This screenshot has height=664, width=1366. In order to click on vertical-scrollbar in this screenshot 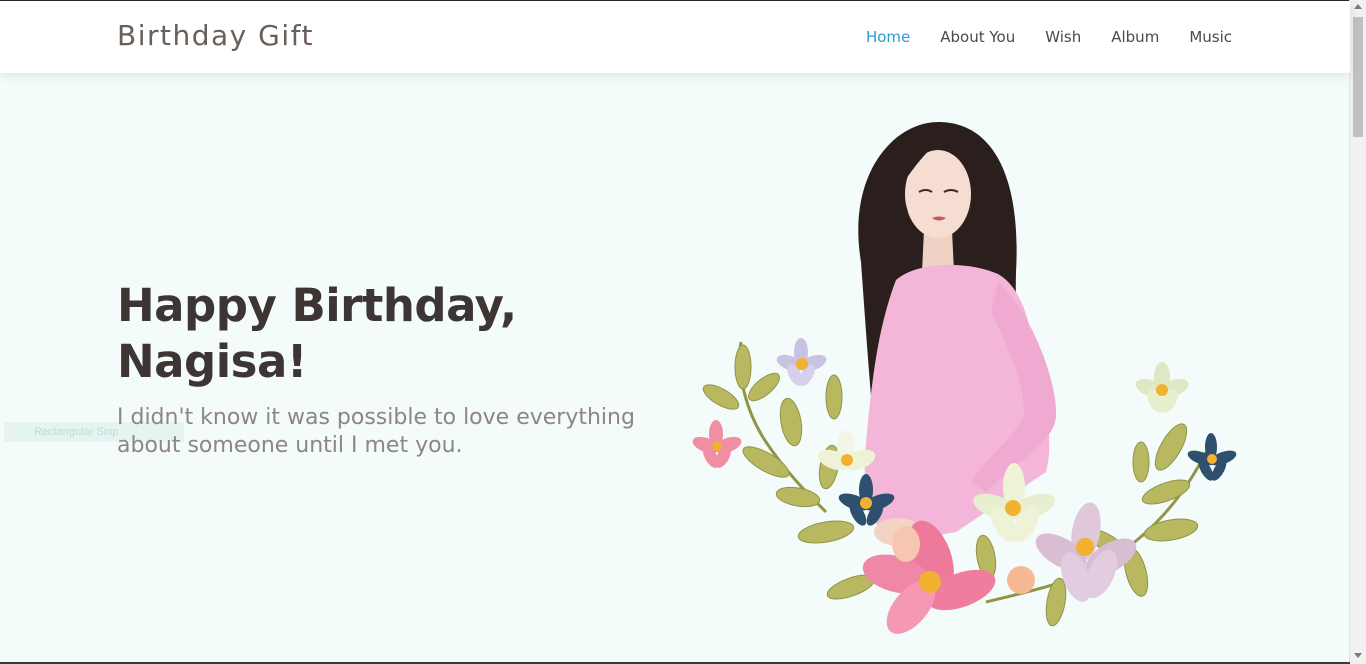, I will do `click(1357, 332)`.